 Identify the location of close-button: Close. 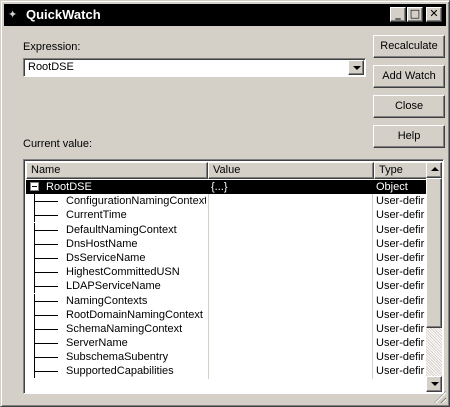
(409, 106).